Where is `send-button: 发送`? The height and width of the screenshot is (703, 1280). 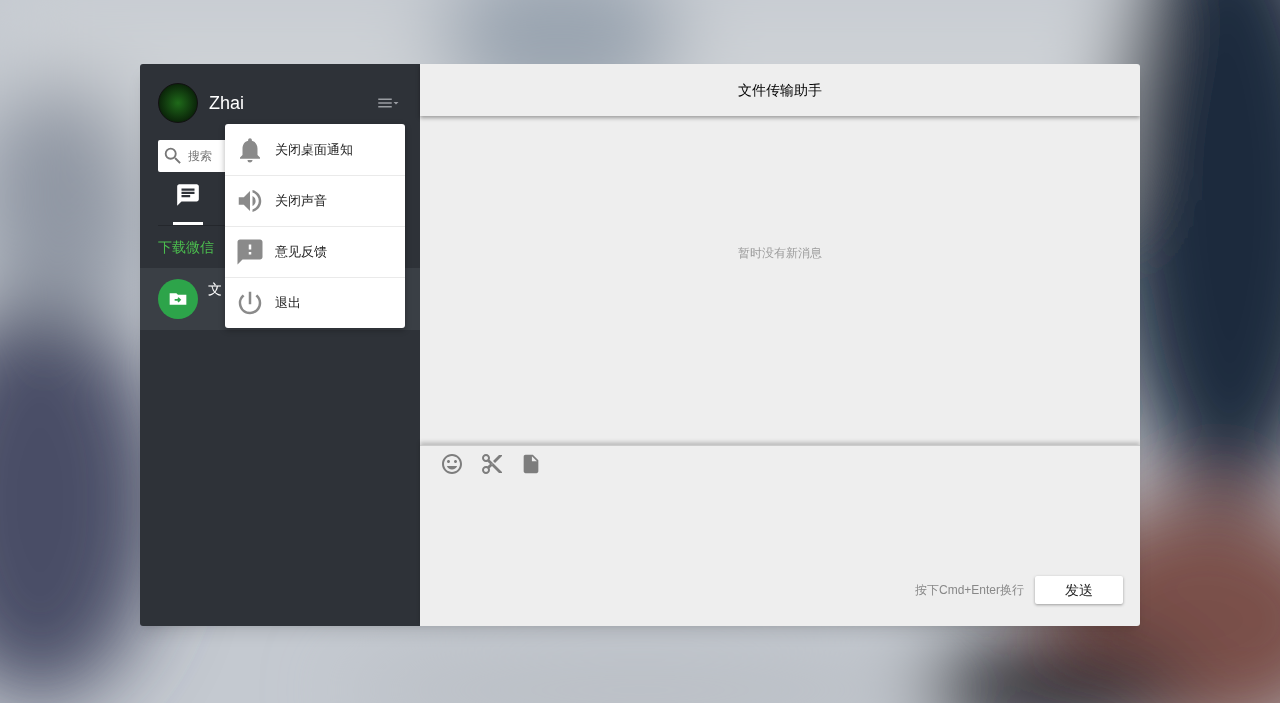 send-button: 发送 is located at coordinates (1079, 590).